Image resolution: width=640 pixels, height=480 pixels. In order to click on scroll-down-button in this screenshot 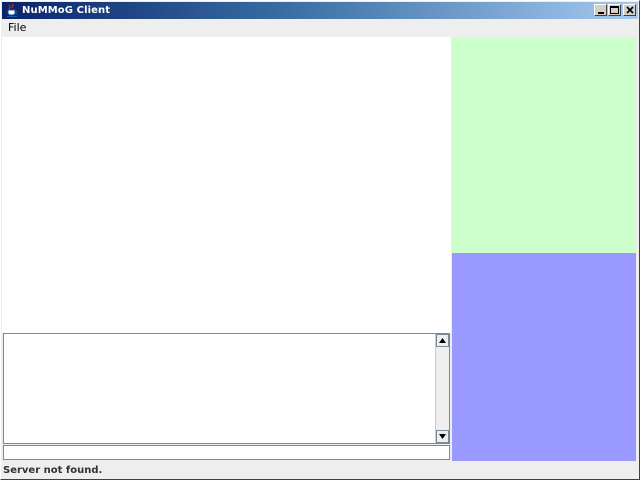, I will do `click(442, 436)`.